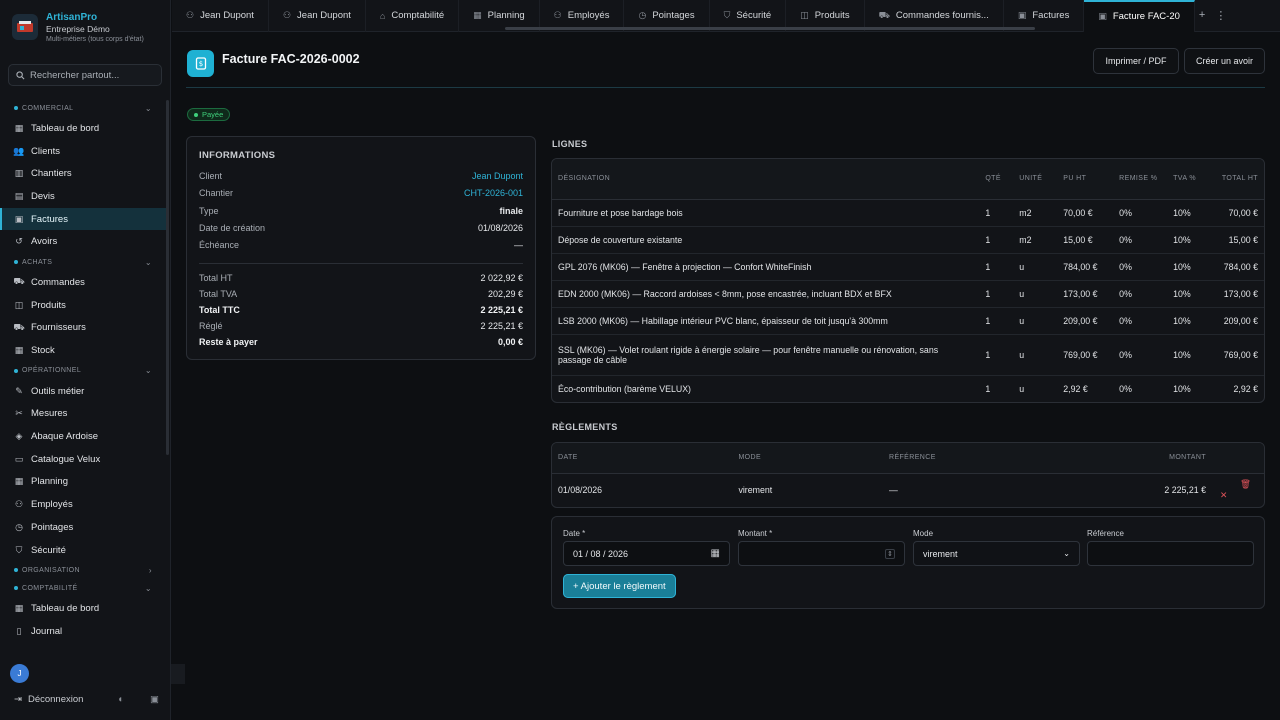 The width and height of the screenshot is (1280, 720). I want to click on sidebar-item-label: Tableau de bord, so click(65, 128).